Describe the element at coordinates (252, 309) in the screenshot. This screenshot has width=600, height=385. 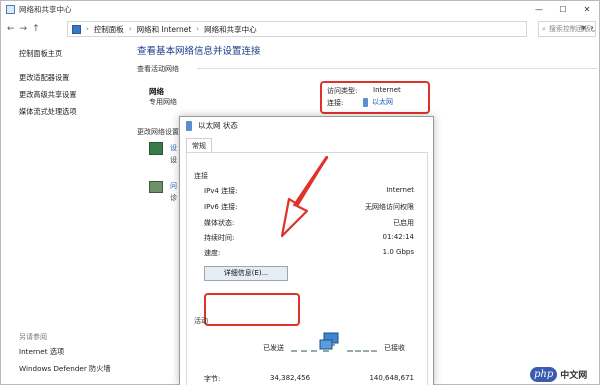
I see `highlight-box` at that location.